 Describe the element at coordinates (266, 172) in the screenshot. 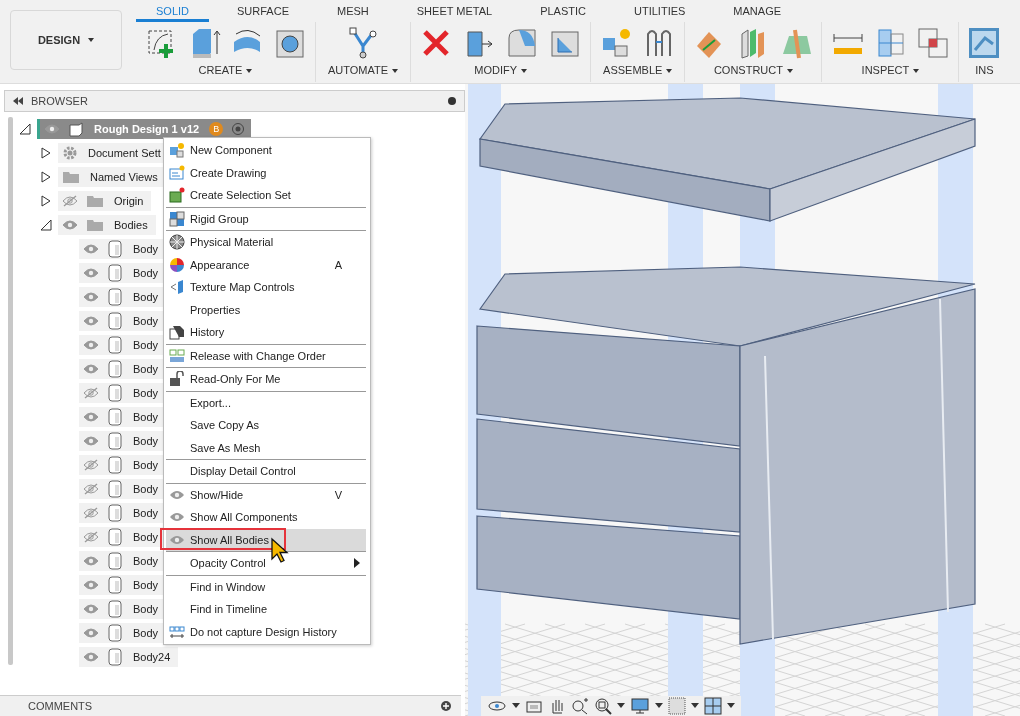

I see `menu-item: Create Drawing` at that location.